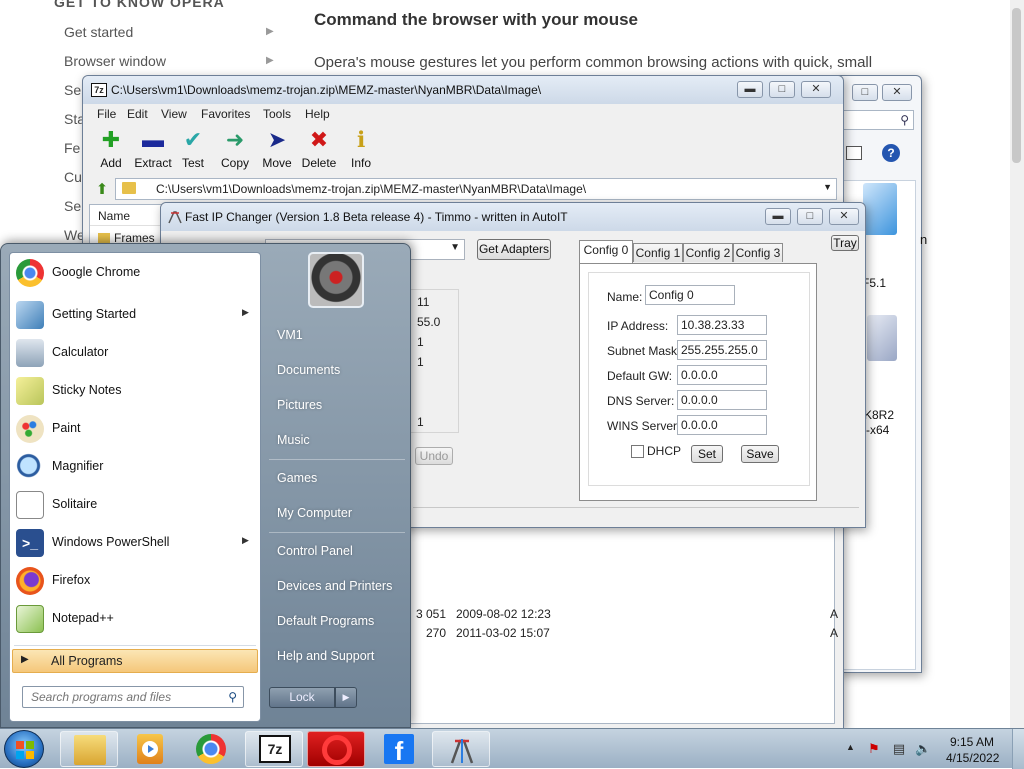 The width and height of the screenshot is (1024, 769). I want to click on start-link-music: Music, so click(293, 440).